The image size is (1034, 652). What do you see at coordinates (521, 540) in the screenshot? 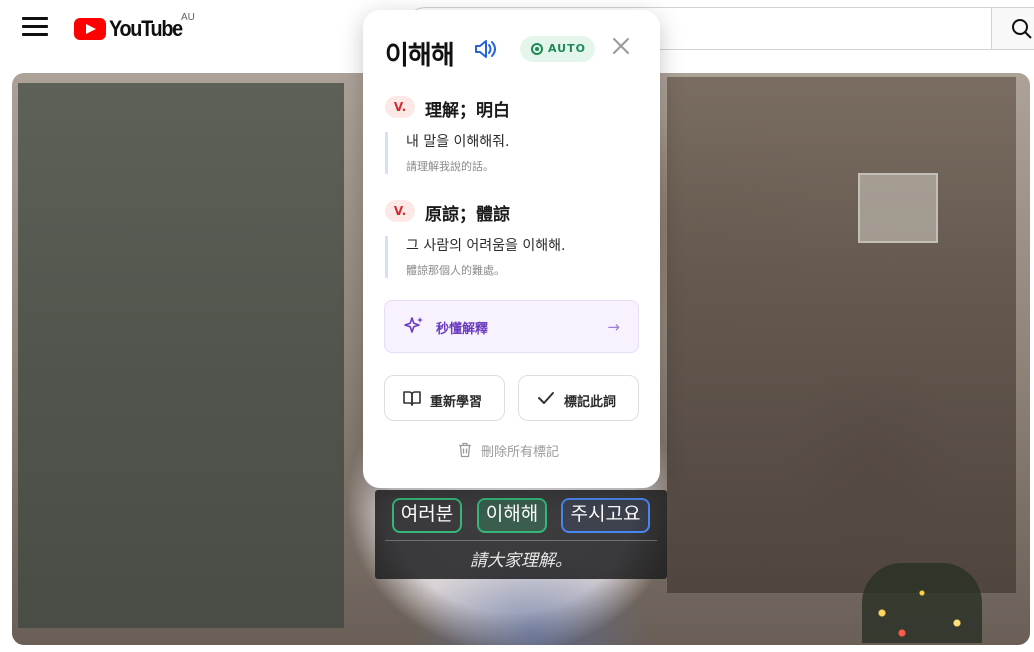
I see `subtitle-divider` at bounding box center [521, 540].